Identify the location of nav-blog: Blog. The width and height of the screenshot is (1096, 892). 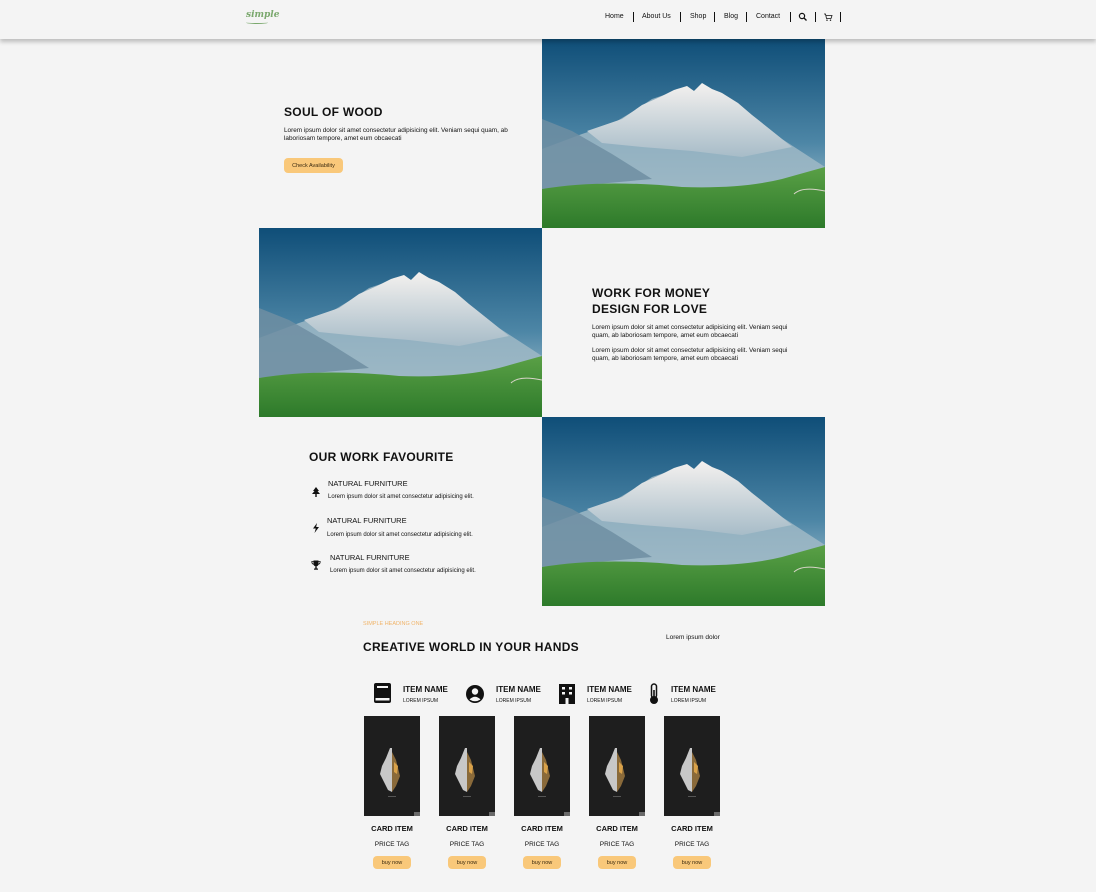
(731, 16).